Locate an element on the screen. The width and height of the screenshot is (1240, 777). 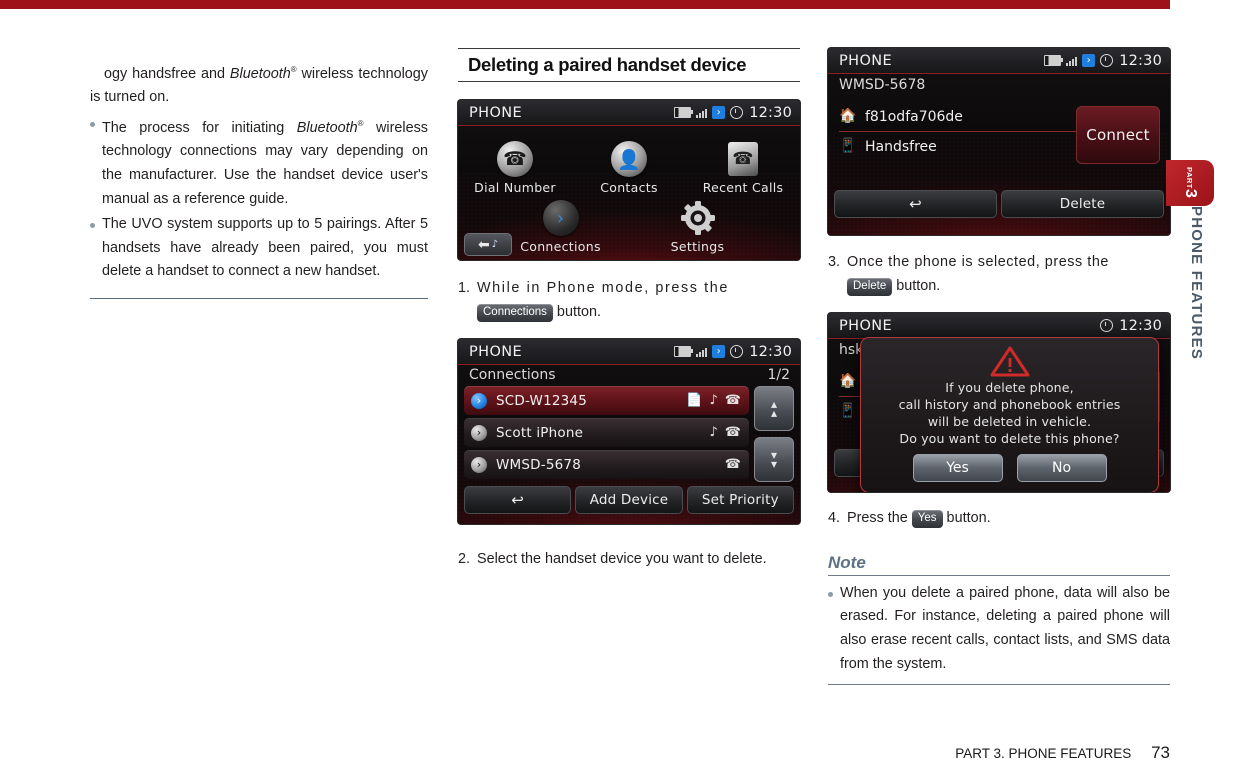
dialog-message-line: Do you want to delete this phone? is located at coordinates (1009, 439).